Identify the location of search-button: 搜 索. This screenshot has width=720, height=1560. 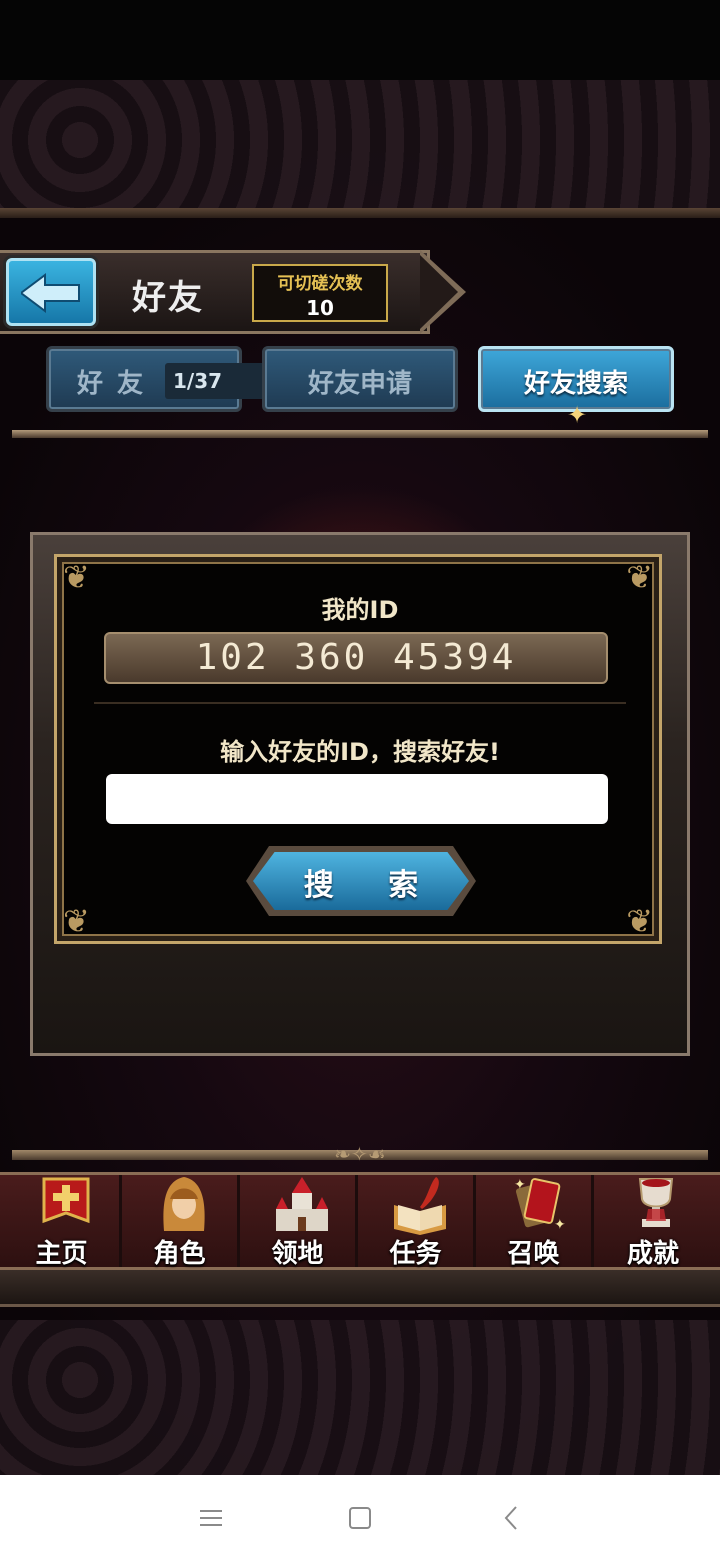
(361, 881).